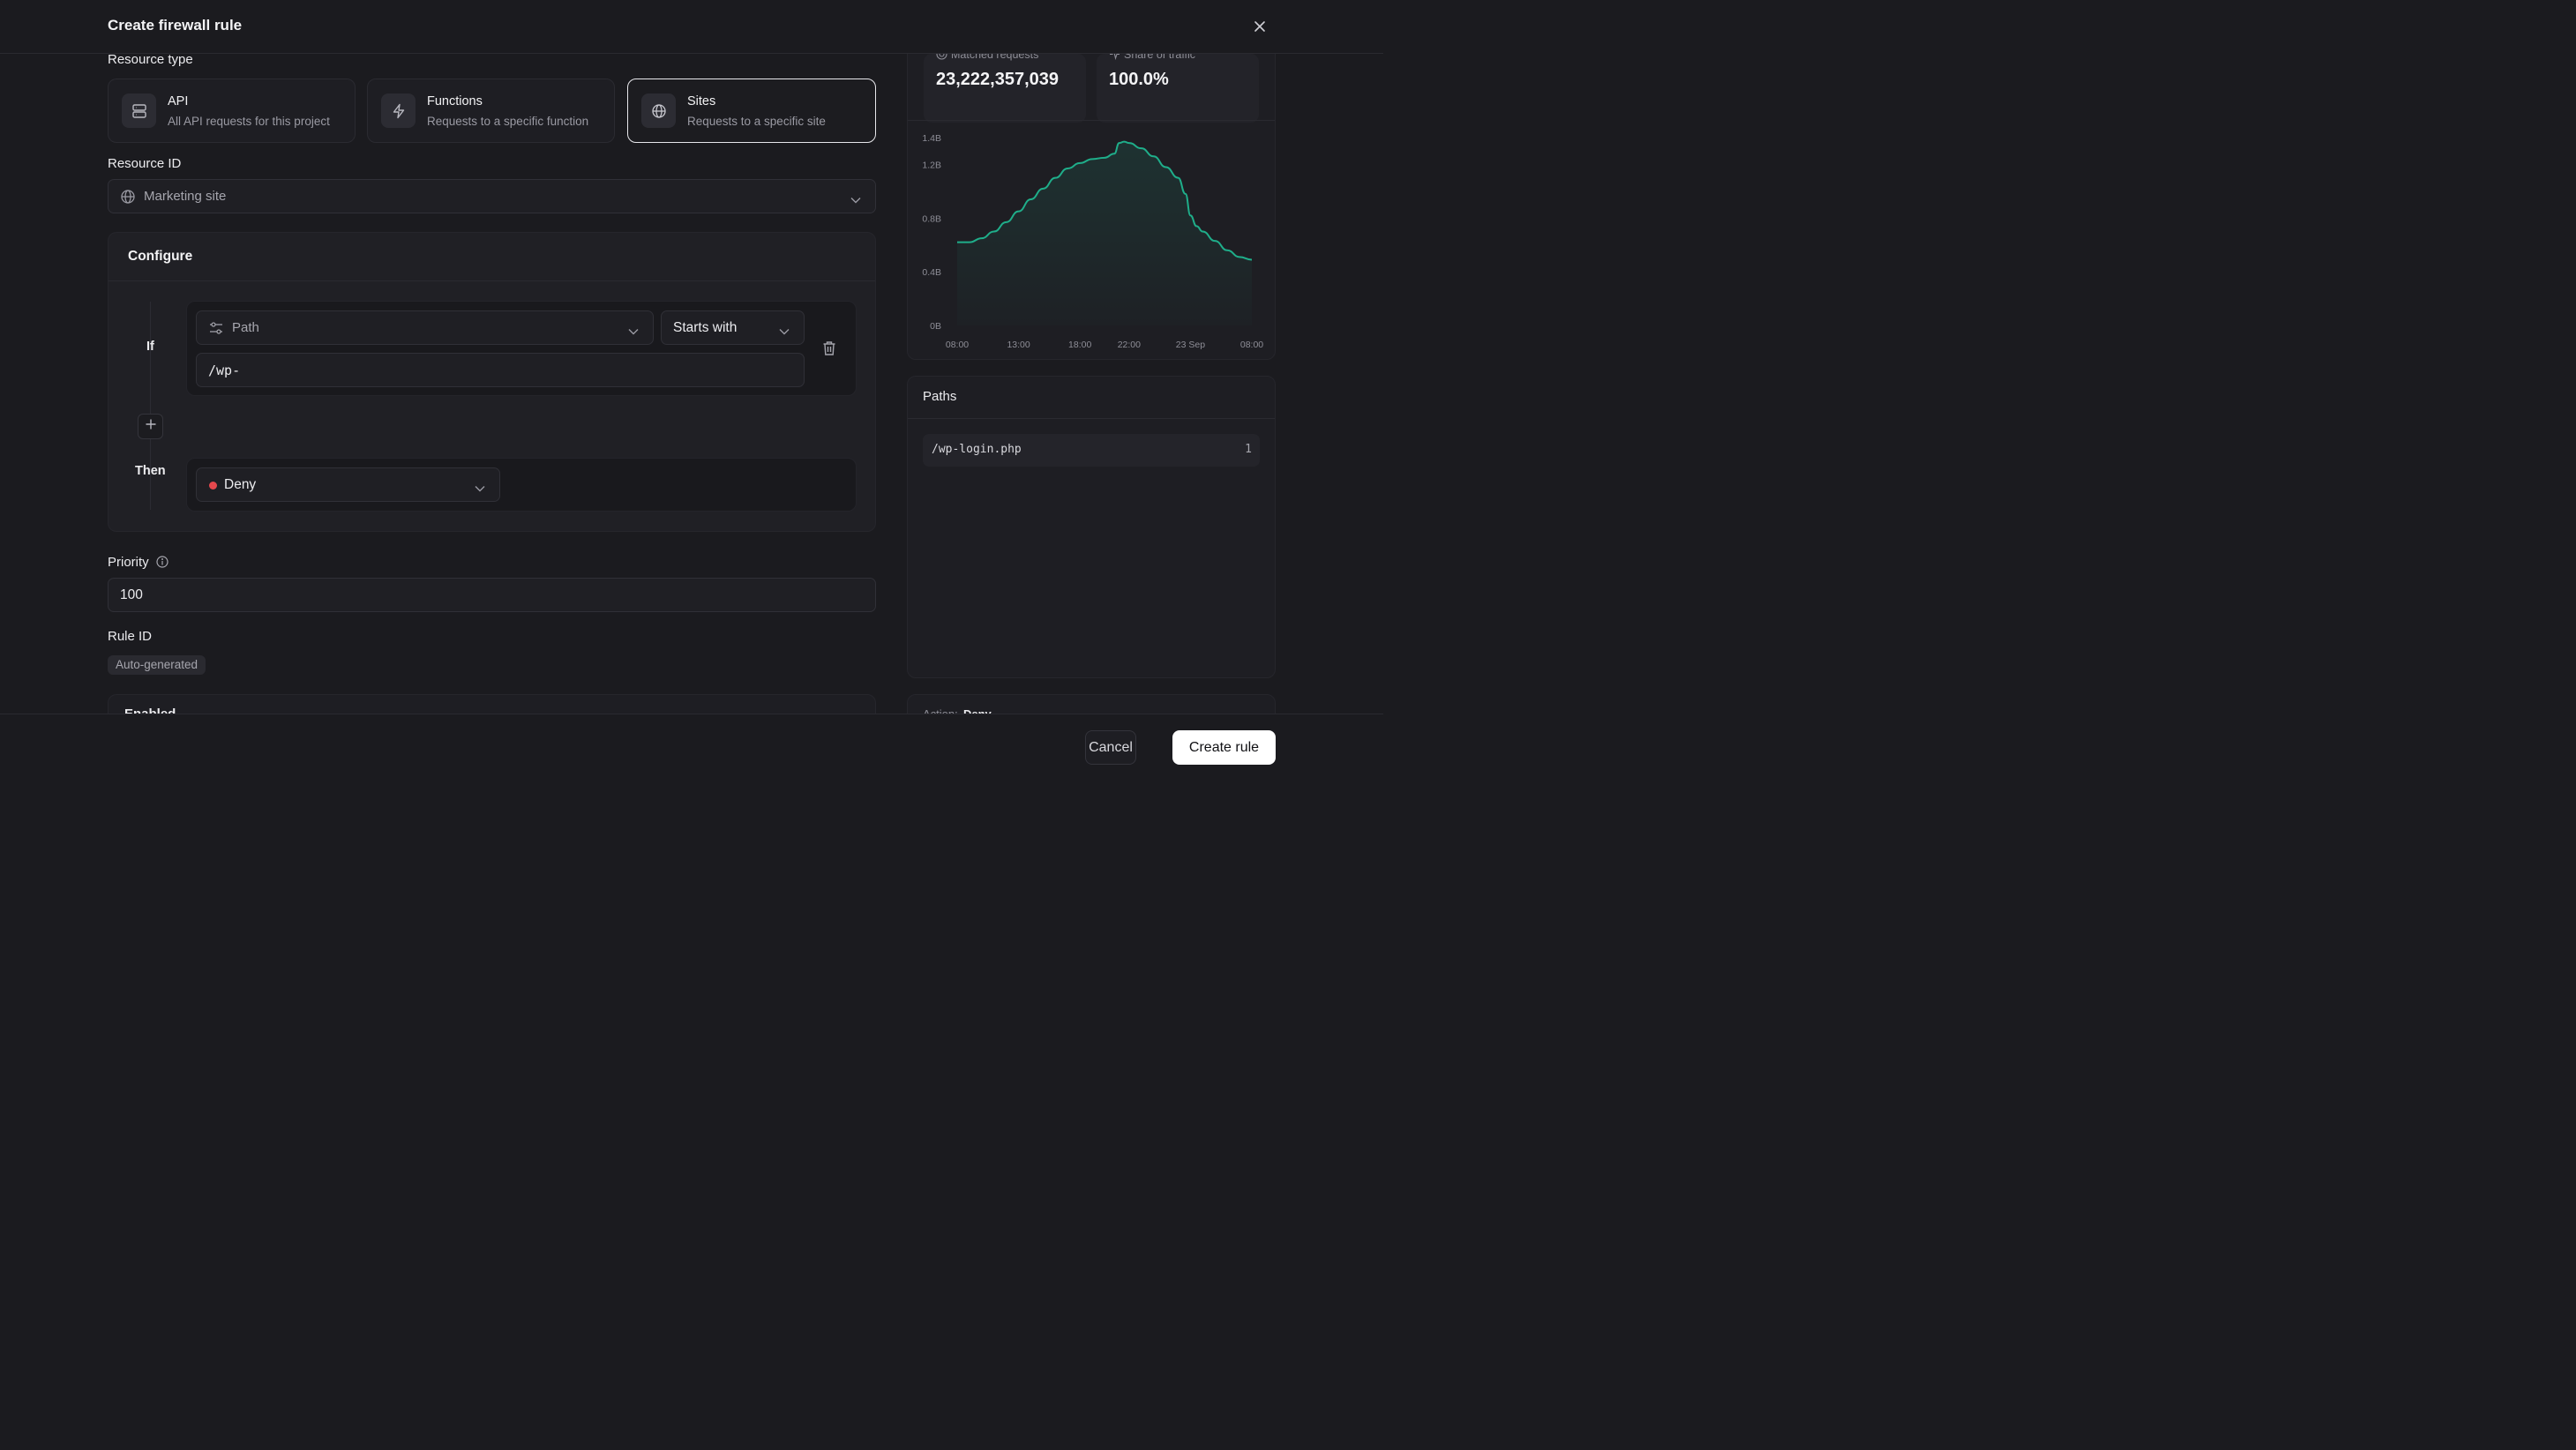 Image resolution: width=2576 pixels, height=1450 pixels. I want to click on configure-header: Configure, so click(492, 257).